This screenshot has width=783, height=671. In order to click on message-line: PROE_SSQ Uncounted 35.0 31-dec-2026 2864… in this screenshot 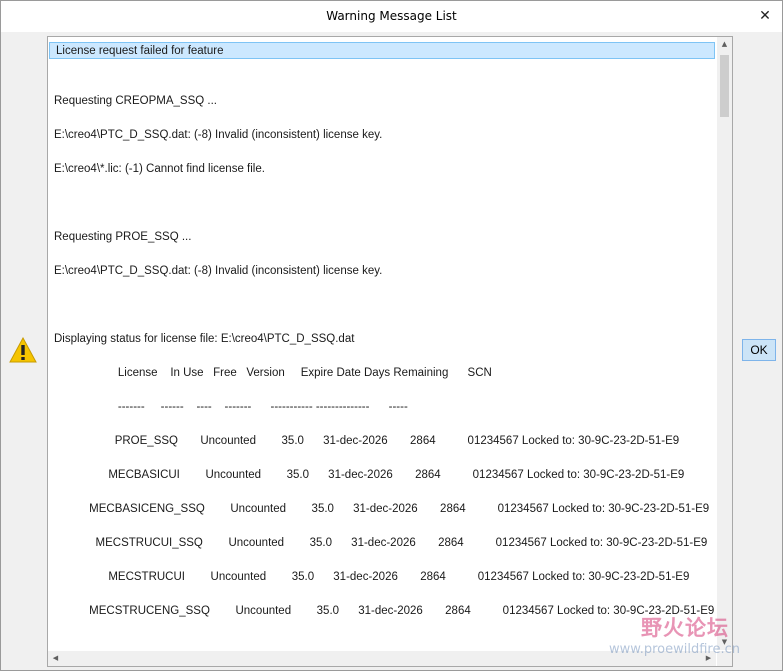, I will do `click(382, 441)`.